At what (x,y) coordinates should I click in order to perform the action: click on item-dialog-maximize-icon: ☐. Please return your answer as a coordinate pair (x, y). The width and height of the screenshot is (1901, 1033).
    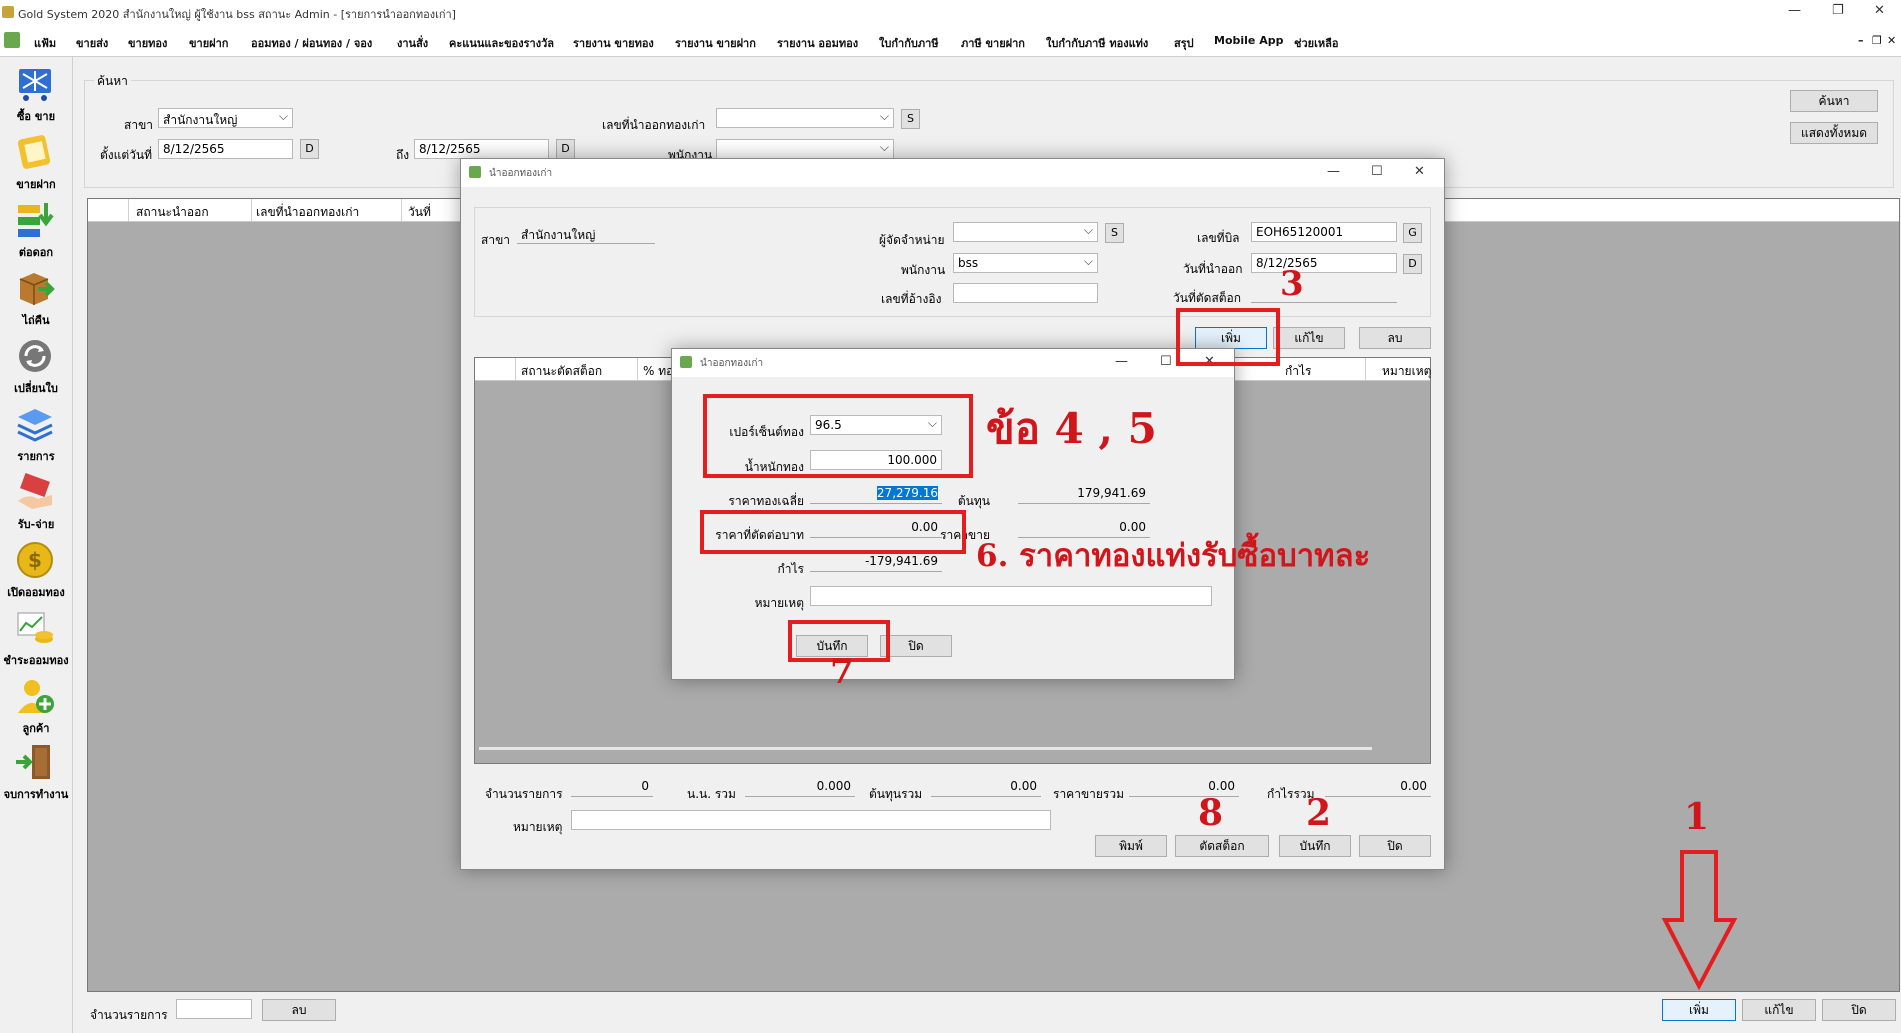
    Looking at the image, I should click on (1166, 361).